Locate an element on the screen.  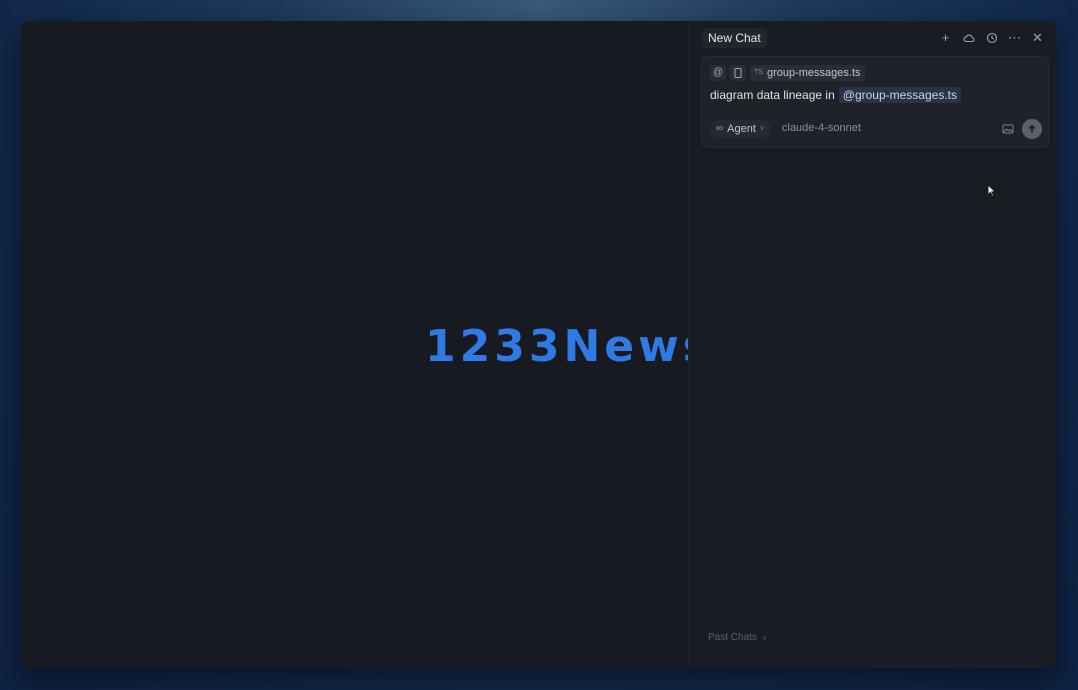
at-sign-icon: @ is located at coordinates (718, 72).